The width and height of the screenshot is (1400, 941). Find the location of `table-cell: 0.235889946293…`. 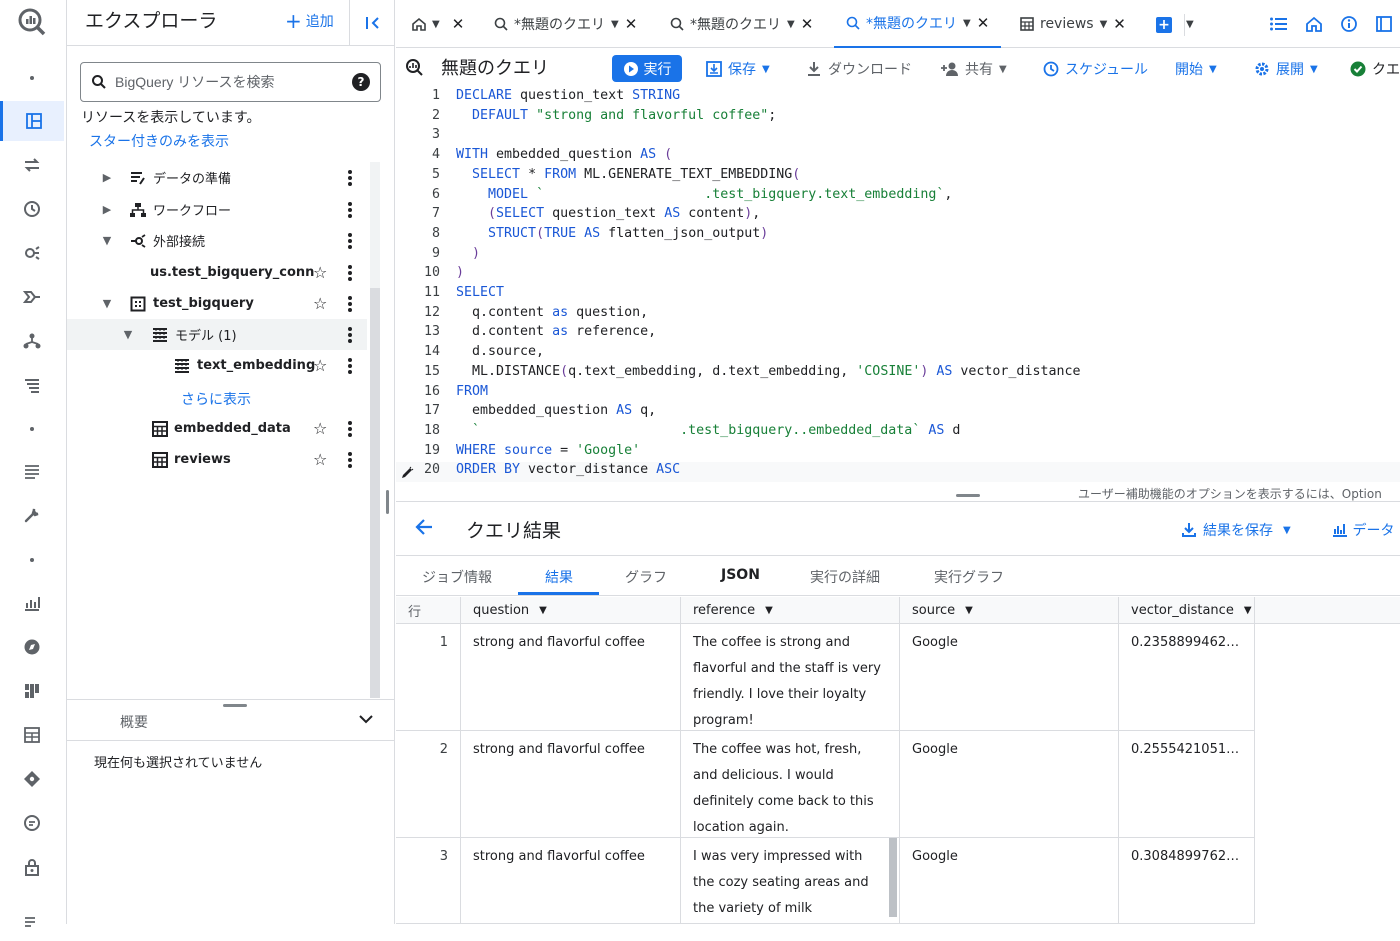

table-cell: 0.235889946293… is located at coordinates (1187, 677).